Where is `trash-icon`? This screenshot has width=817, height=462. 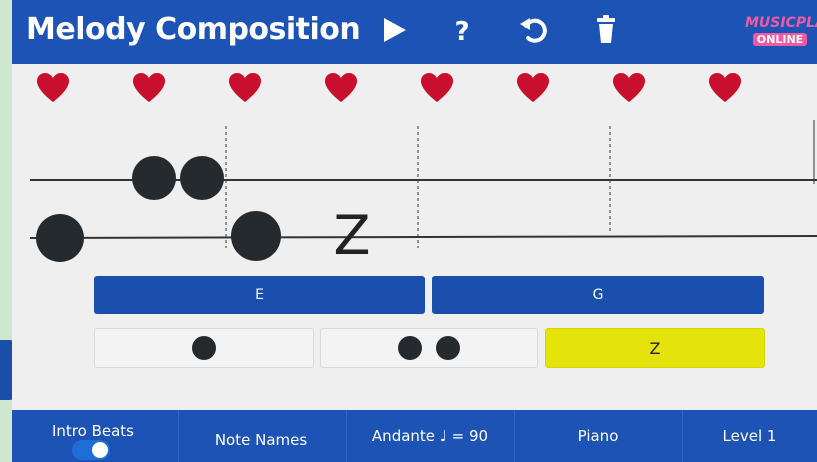 trash-icon is located at coordinates (606, 29).